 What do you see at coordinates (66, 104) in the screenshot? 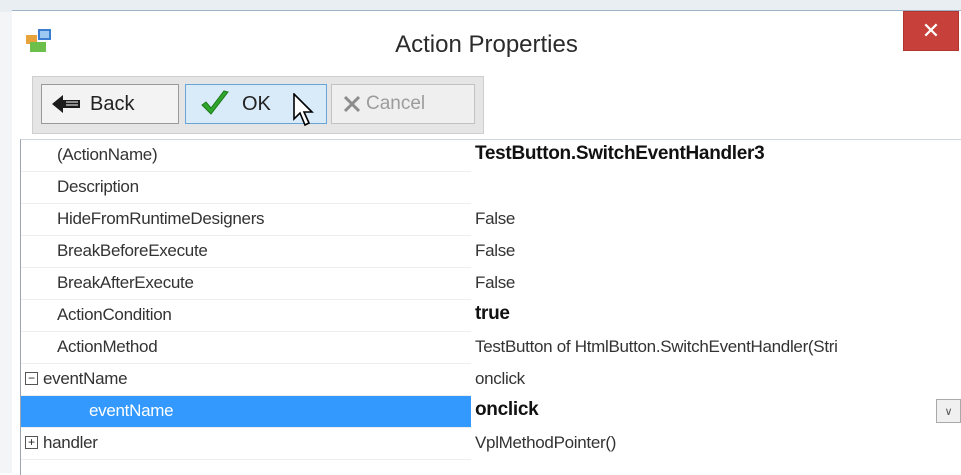
I see `back-arrow-icon` at bounding box center [66, 104].